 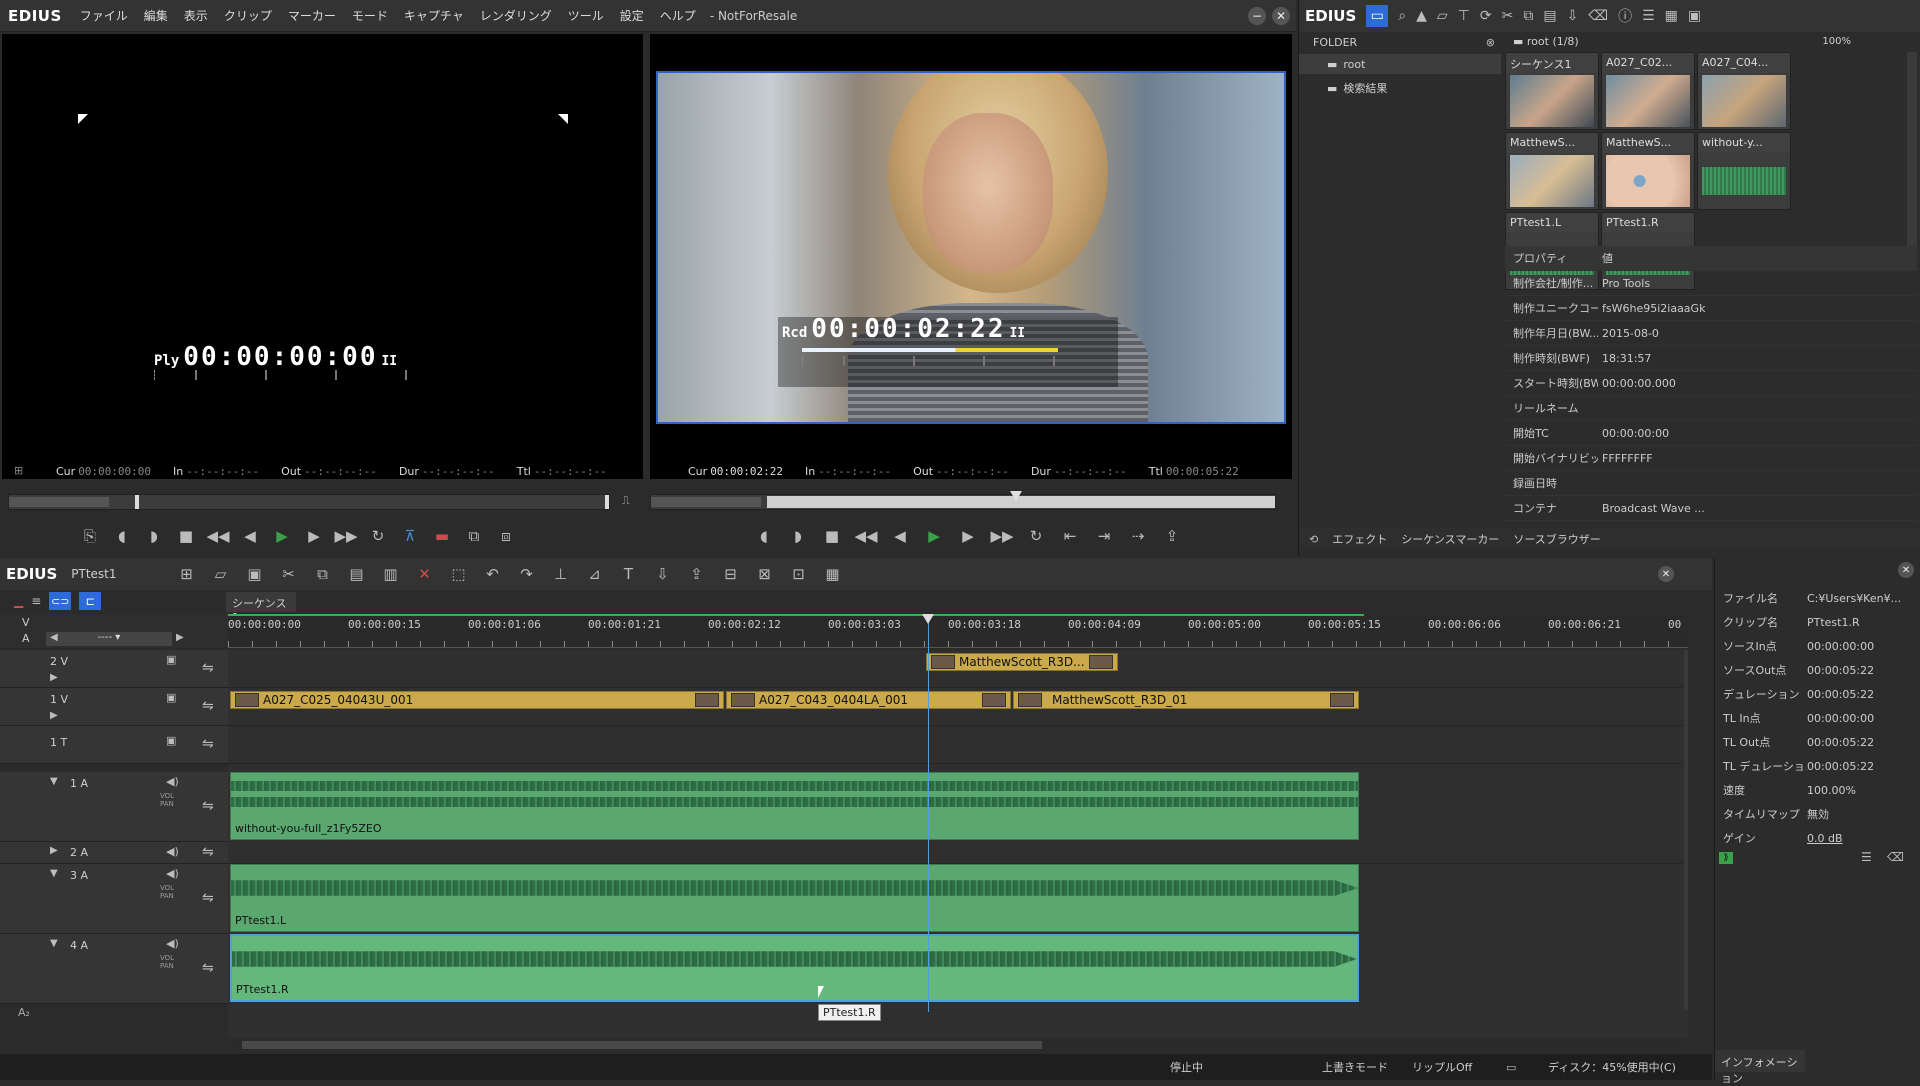 What do you see at coordinates (642, 1045) in the screenshot?
I see `horizontal-scroll-thumb` at bounding box center [642, 1045].